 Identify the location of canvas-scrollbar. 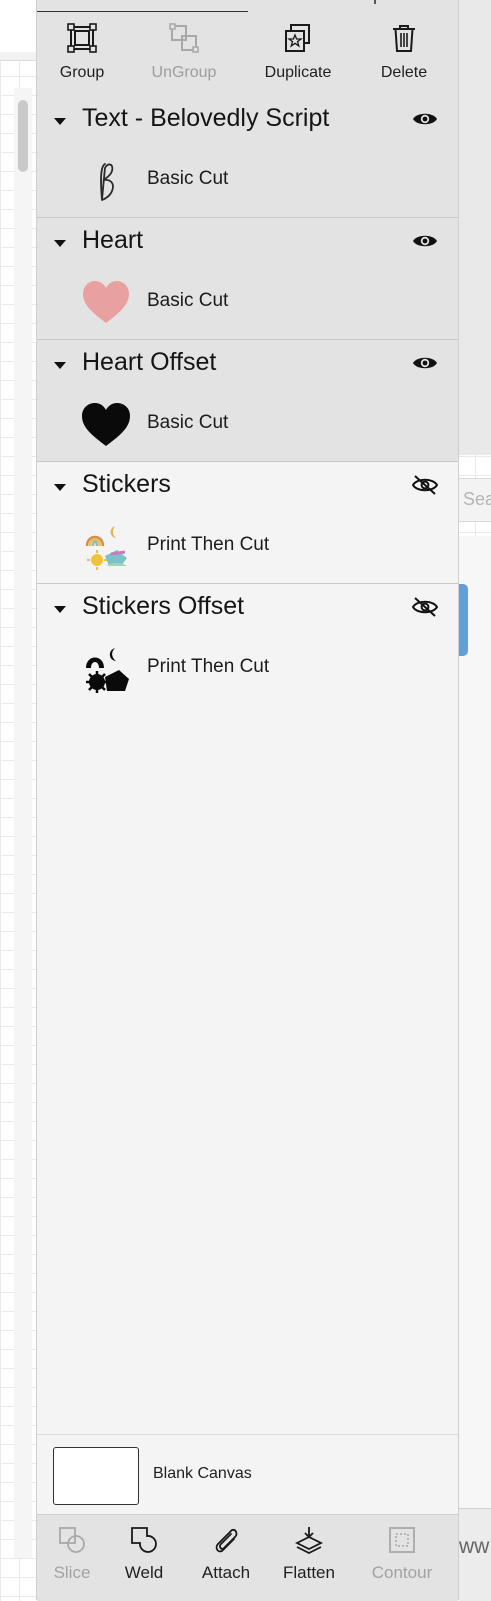
(23, 823).